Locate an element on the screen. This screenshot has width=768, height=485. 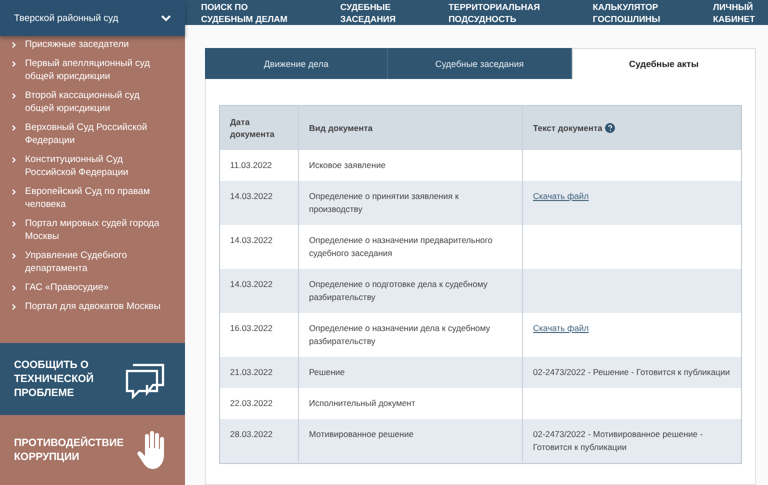
sidebar-link: Управление Судебного департамента is located at coordinates (88, 262).